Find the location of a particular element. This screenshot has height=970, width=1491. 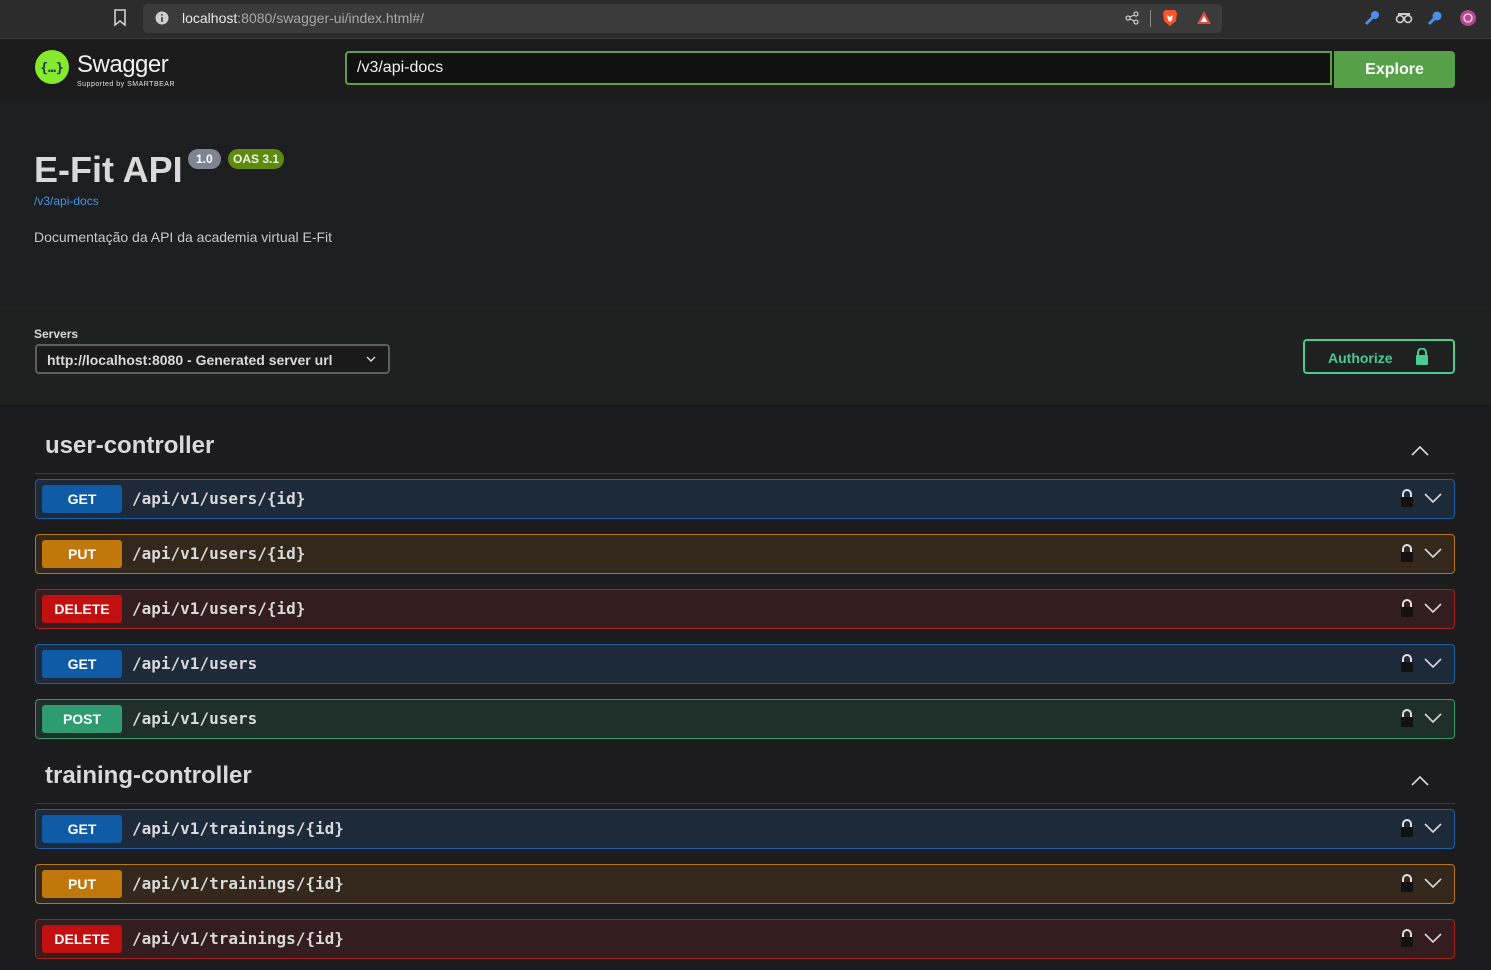

oas-badge: OAS 3.1 is located at coordinates (256, 159).